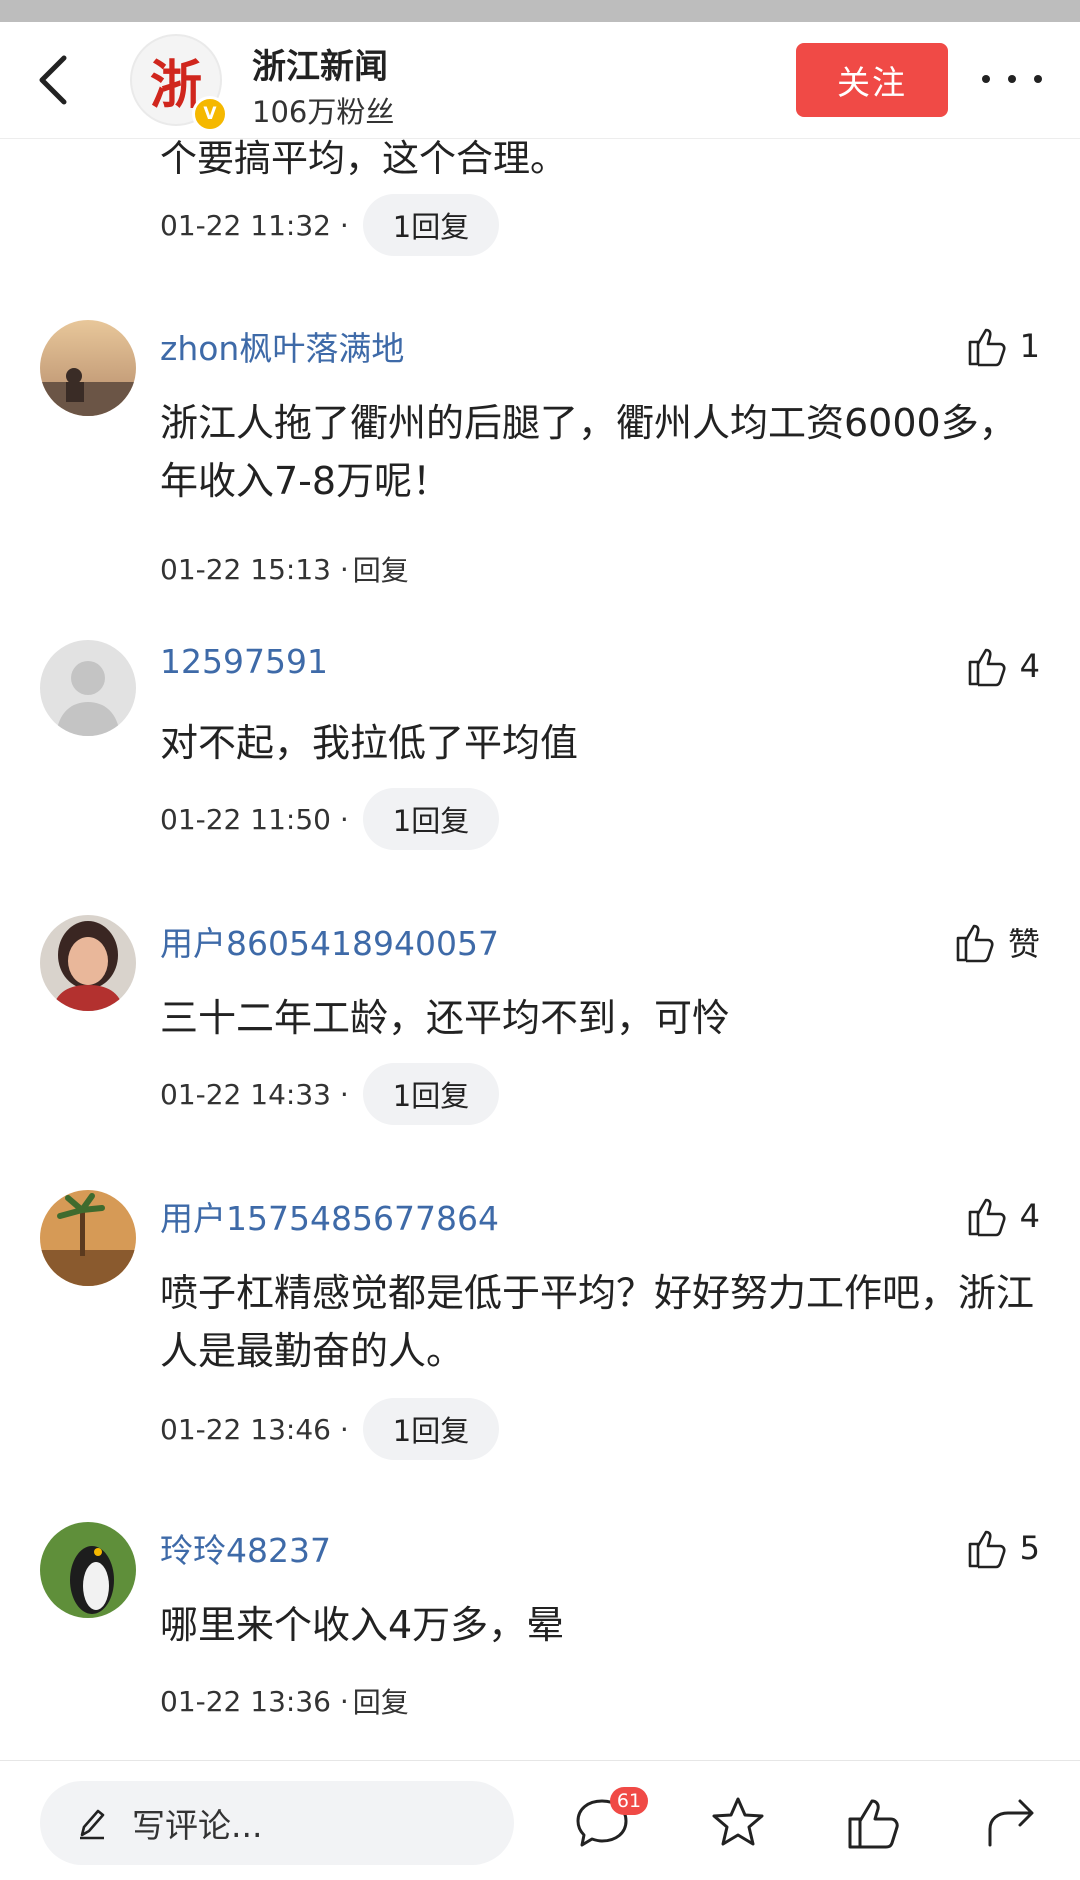  What do you see at coordinates (320, 63) in the screenshot?
I see `account-name: 浙江新闻` at bounding box center [320, 63].